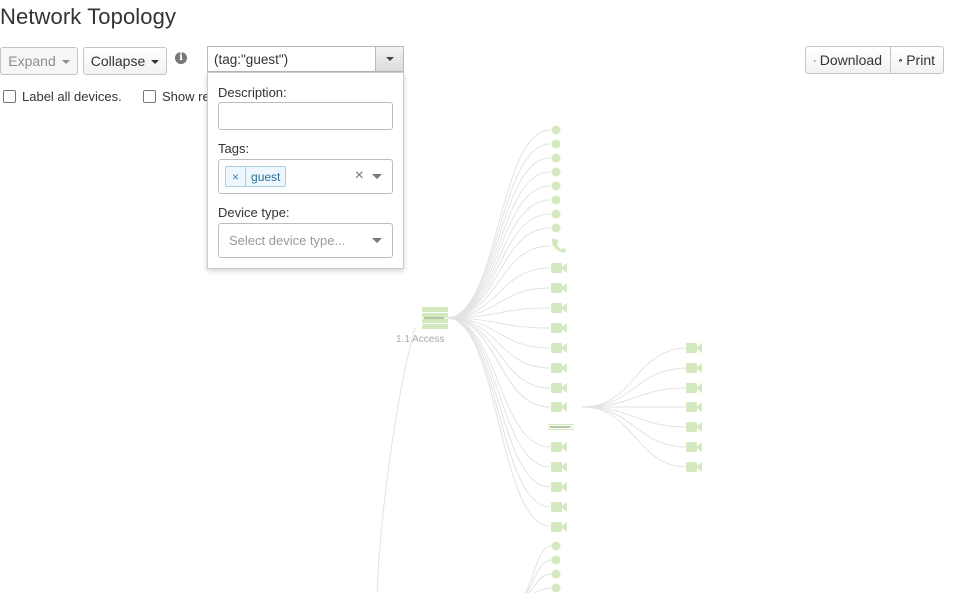 This screenshot has height=593, width=956. What do you see at coordinates (435, 318) in the screenshot?
I see `access-switch-icon` at bounding box center [435, 318].